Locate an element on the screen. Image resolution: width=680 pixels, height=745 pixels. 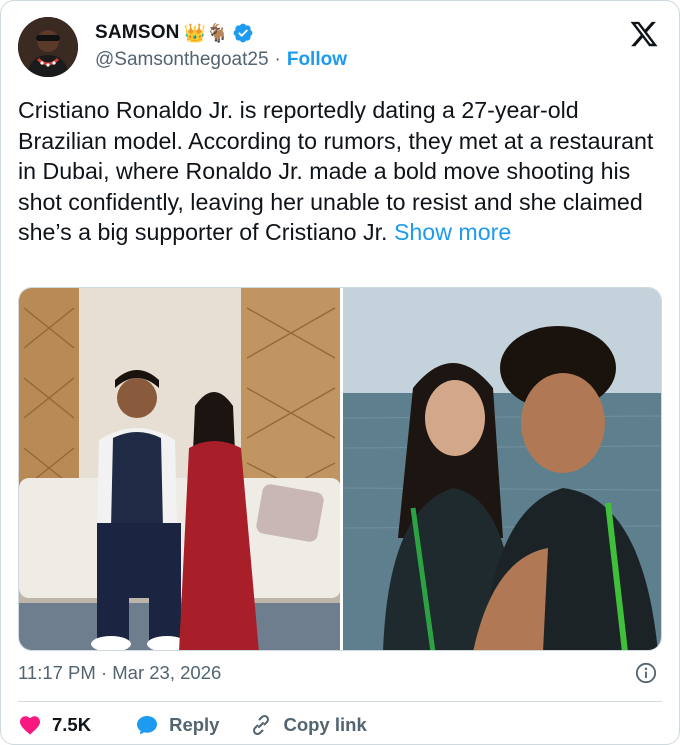
reply-button: Reply is located at coordinates (177, 725).